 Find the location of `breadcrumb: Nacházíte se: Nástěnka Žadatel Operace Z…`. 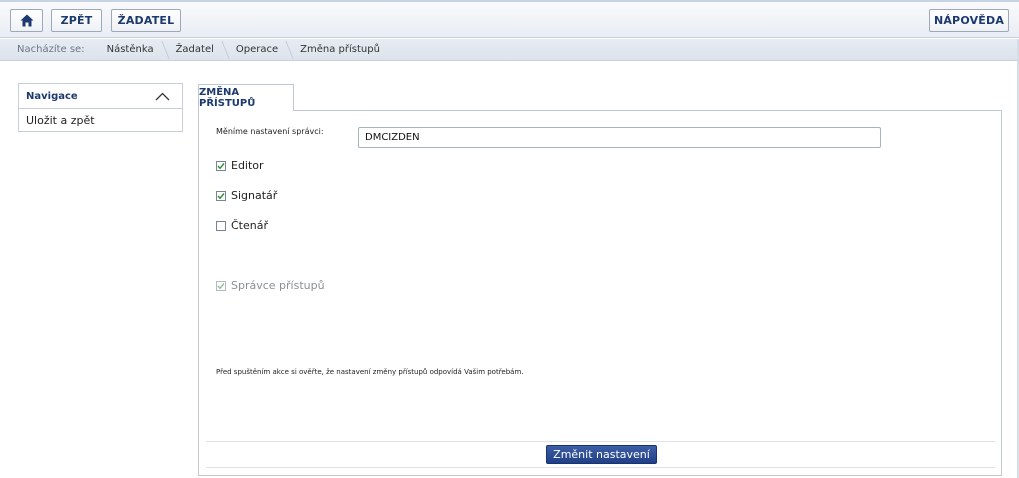

breadcrumb: Nacházíte se: Nástěnka Žadatel Operace Z… is located at coordinates (509, 50).